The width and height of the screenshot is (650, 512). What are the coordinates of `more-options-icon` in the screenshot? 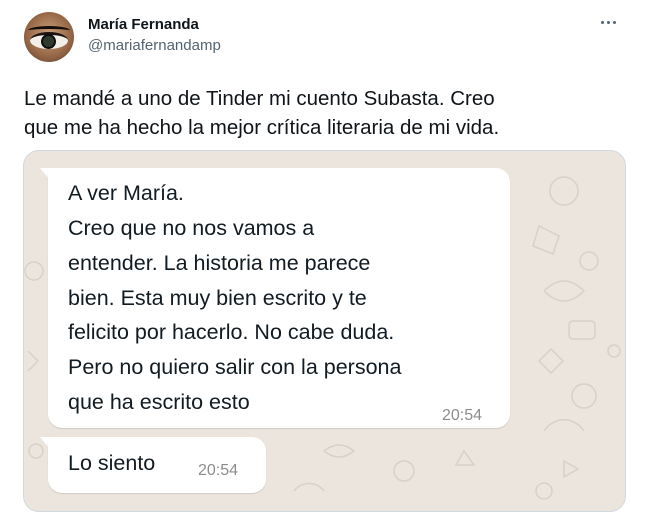 It's located at (608, 22).